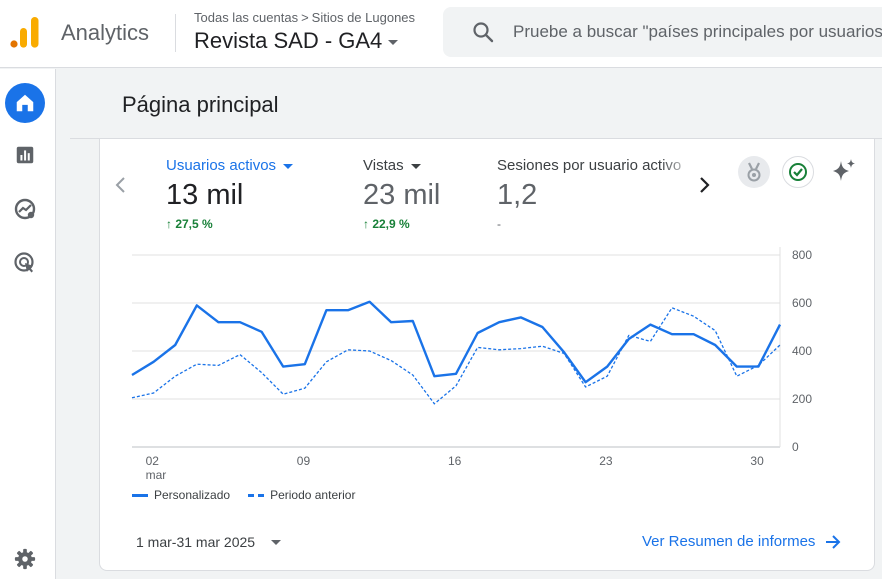 The height and width of the screenshot is (579, 882). What do you see at coordinates (592, 194) in the screenshot?
I see `metric-sessions-per-user: Sesiones por usuario activo 1,2 -` at bounding box center [592, 194].